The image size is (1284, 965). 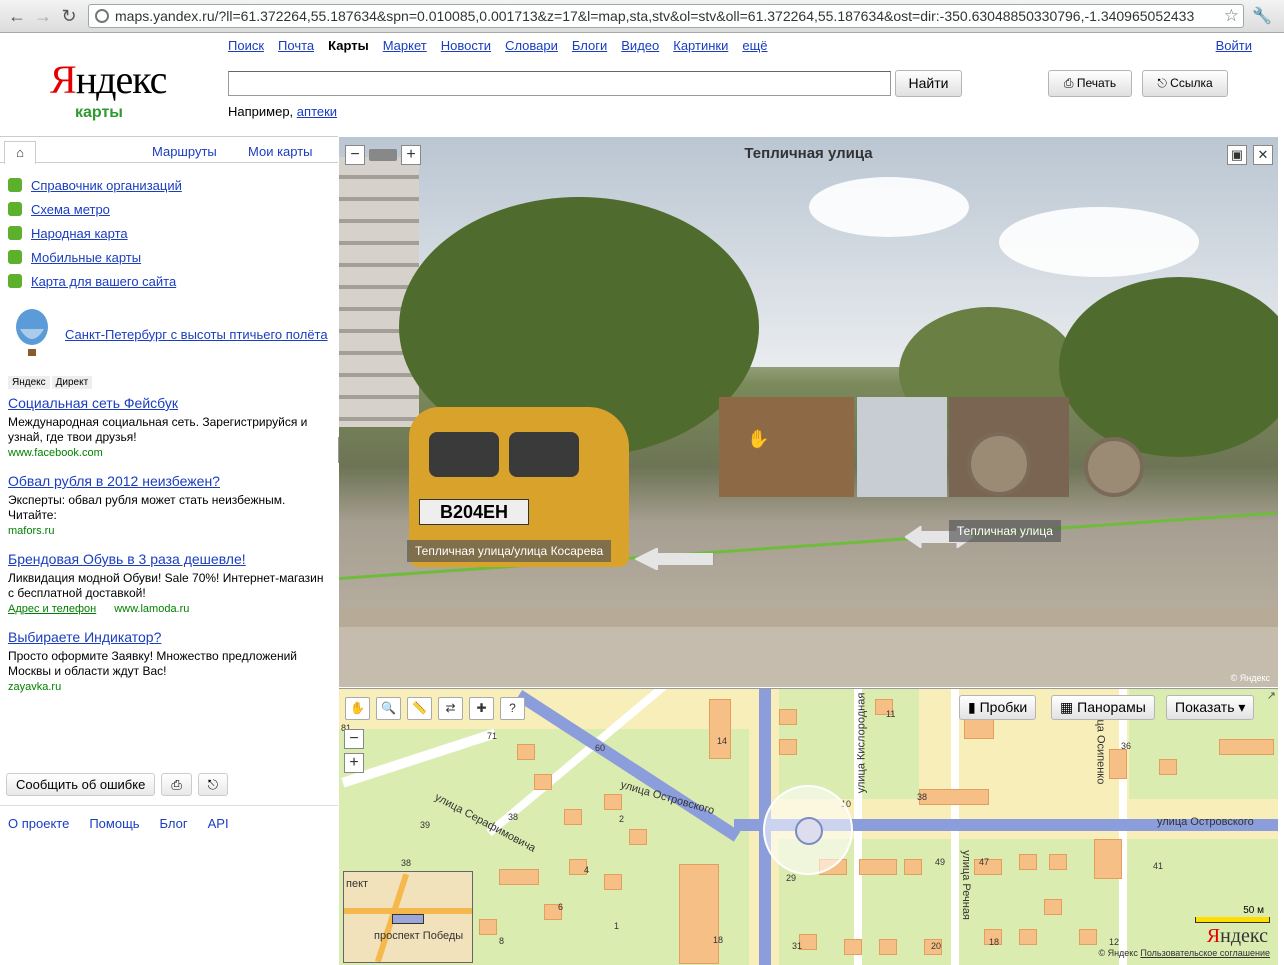 I want to click on close-panorama-button: ✕, so click(x=1263, y=155).